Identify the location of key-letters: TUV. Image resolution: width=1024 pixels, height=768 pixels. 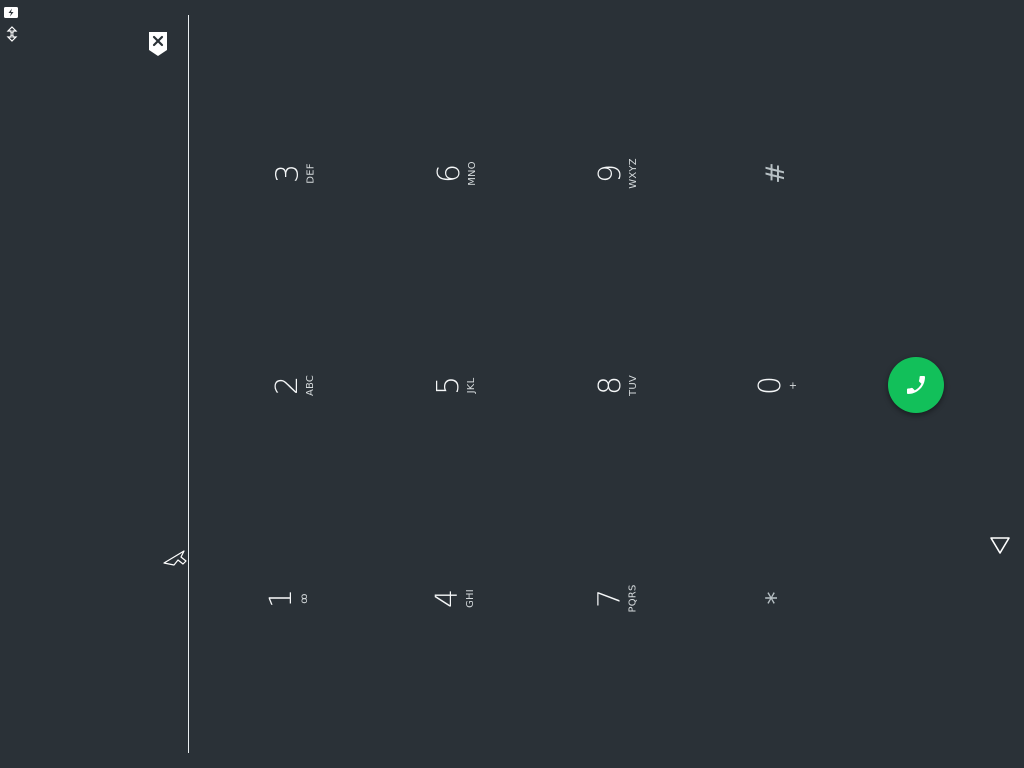
(633, 385).